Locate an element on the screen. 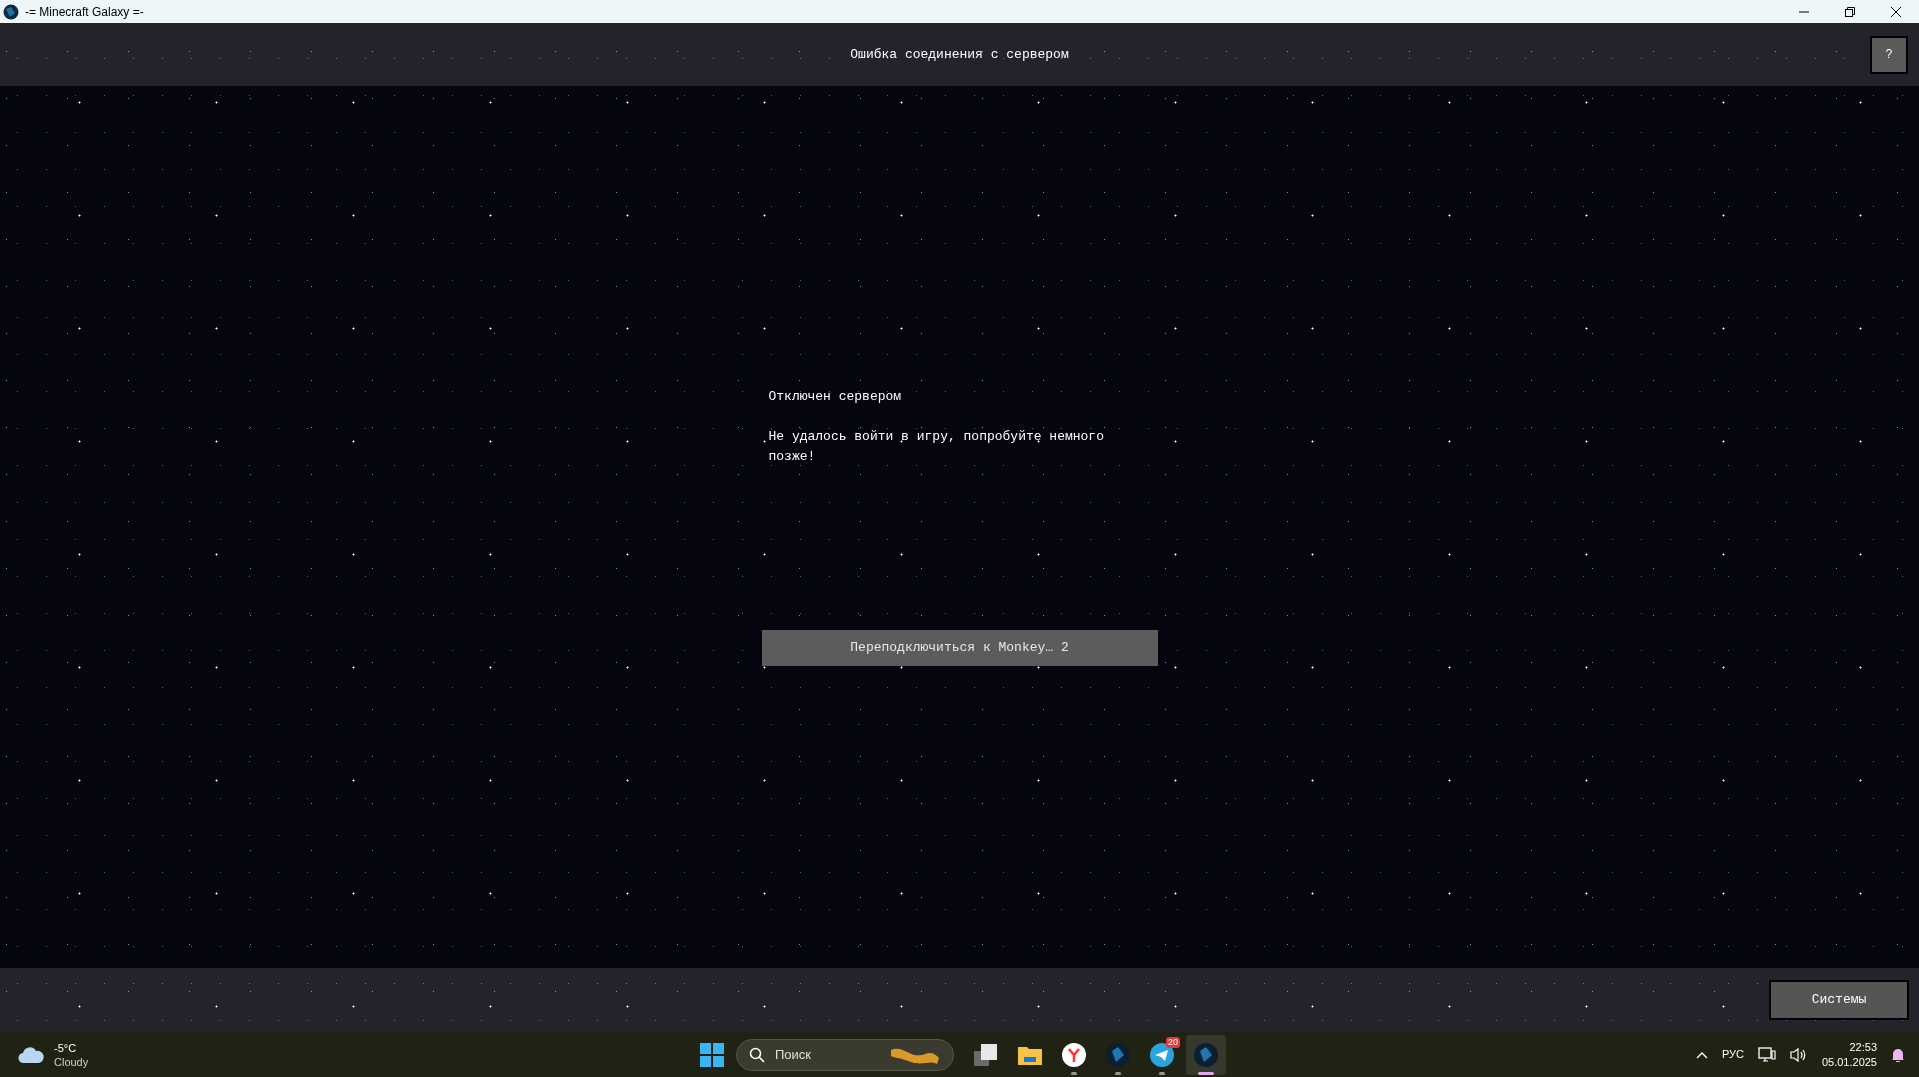 The height and width of the screenshot is (1077, 1919). reconnect-button: Переподключиться к Monkey… 2 is located at coordinates (959, 648).